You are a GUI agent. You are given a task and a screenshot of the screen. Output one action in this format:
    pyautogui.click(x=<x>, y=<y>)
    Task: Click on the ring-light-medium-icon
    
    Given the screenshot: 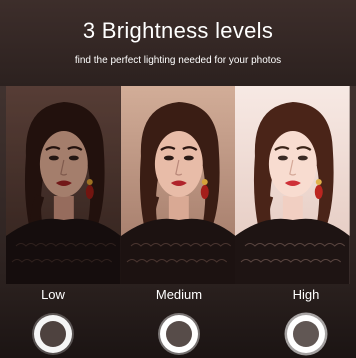 What is the action you would take?
    pyautogui.click(x=179, y=334)
    